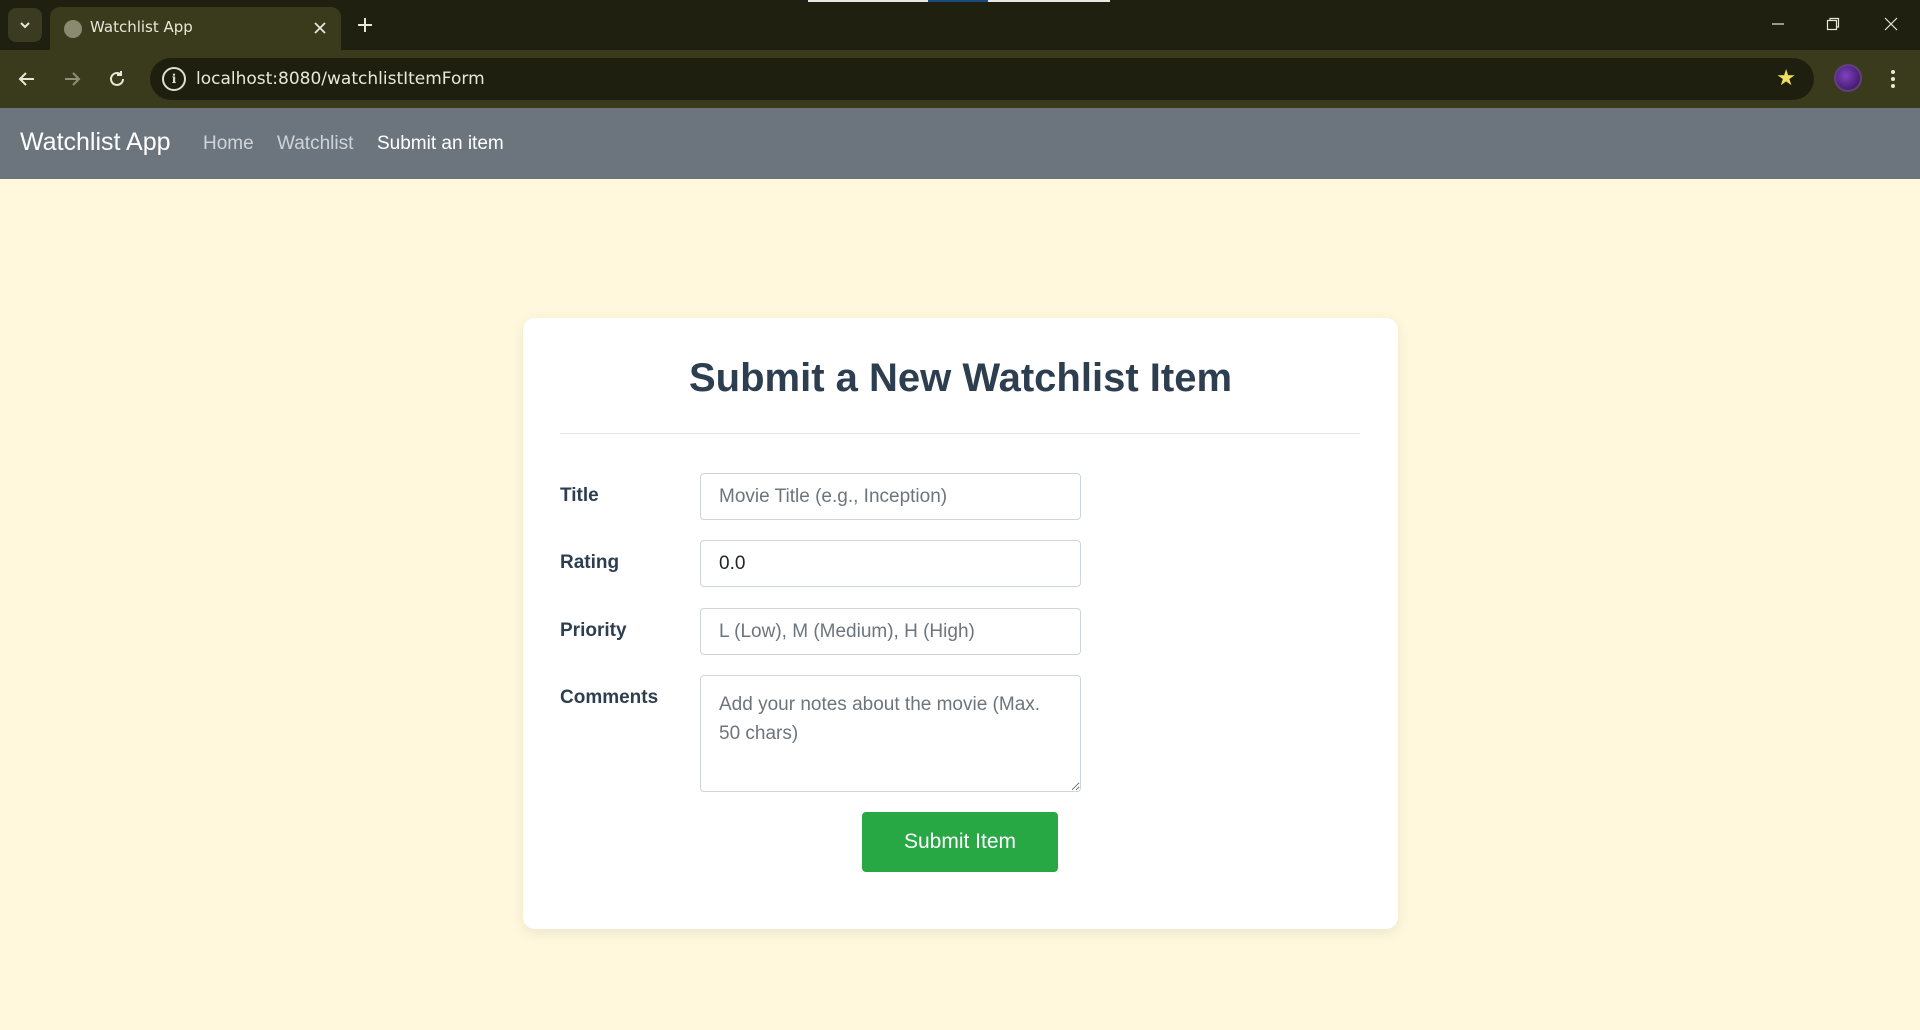 The width and height of the screenshot is (1920, 1030). I want to click on star-icon: ★, so click(1786, 78).